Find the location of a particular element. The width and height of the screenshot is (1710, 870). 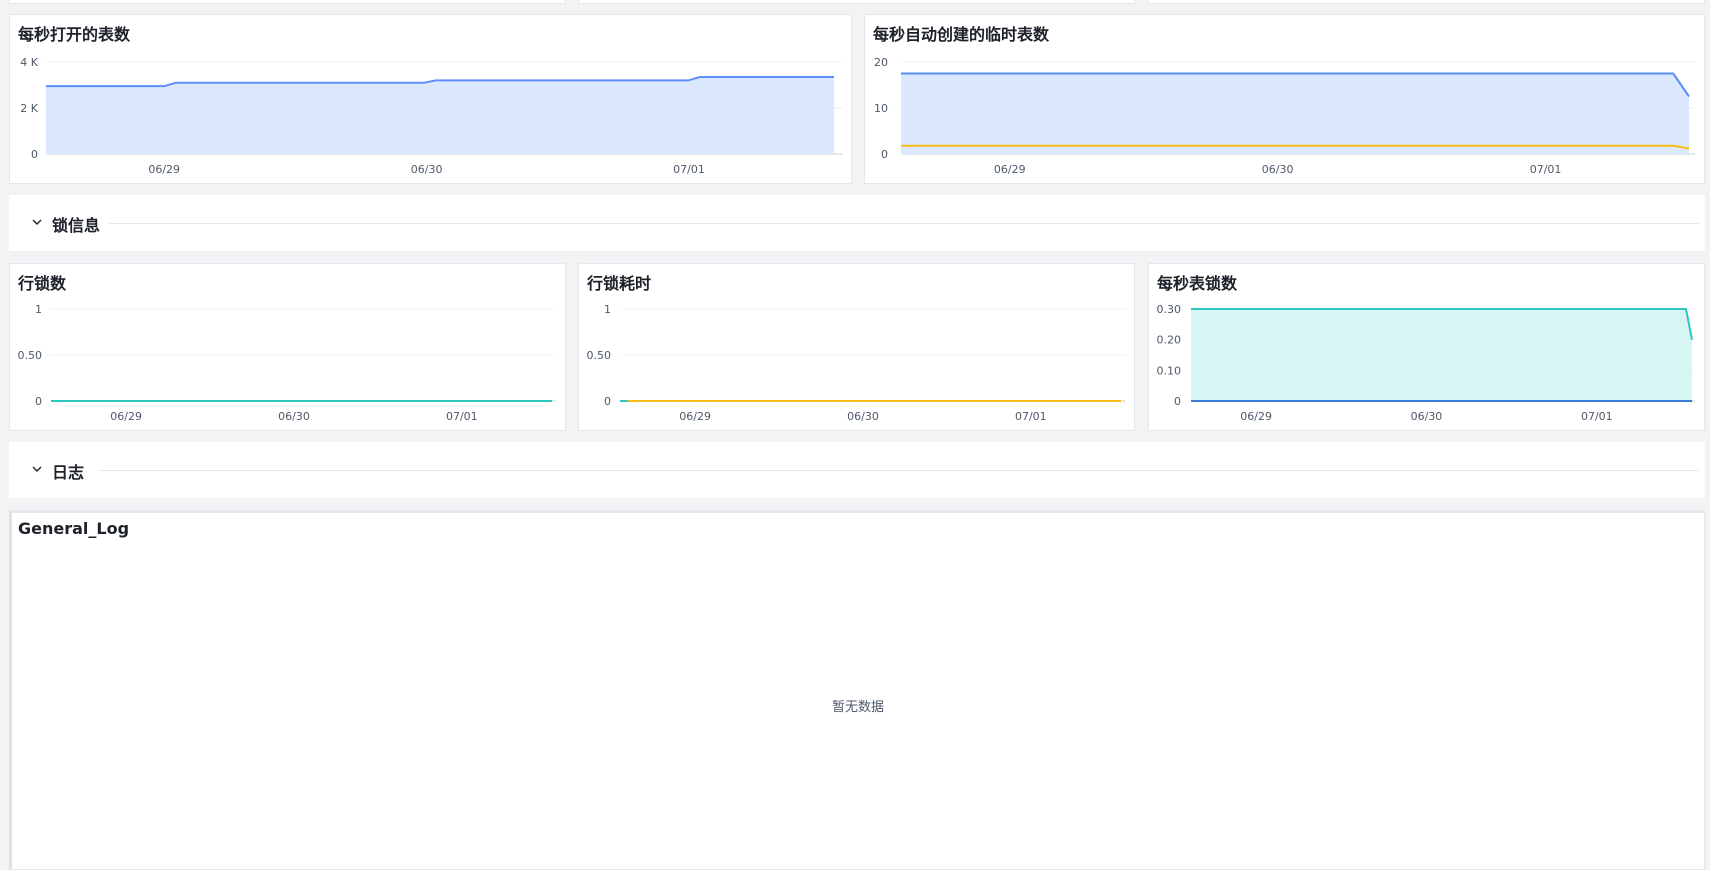

chart-row-lock-time-card: 行锁耗时 0 0.50 1 06/29 06/30 07/01 is located at coordinates (856, 347).